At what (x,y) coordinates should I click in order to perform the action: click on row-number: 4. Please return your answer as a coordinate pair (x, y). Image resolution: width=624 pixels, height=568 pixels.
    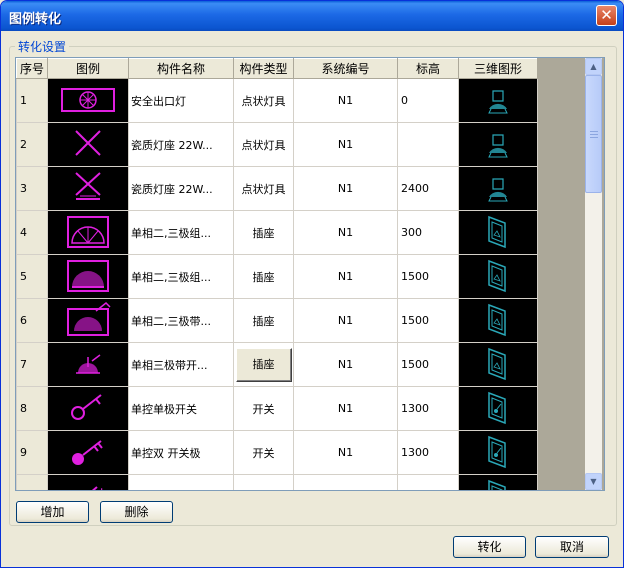
    Looking at the image, I should click on (32, 232).